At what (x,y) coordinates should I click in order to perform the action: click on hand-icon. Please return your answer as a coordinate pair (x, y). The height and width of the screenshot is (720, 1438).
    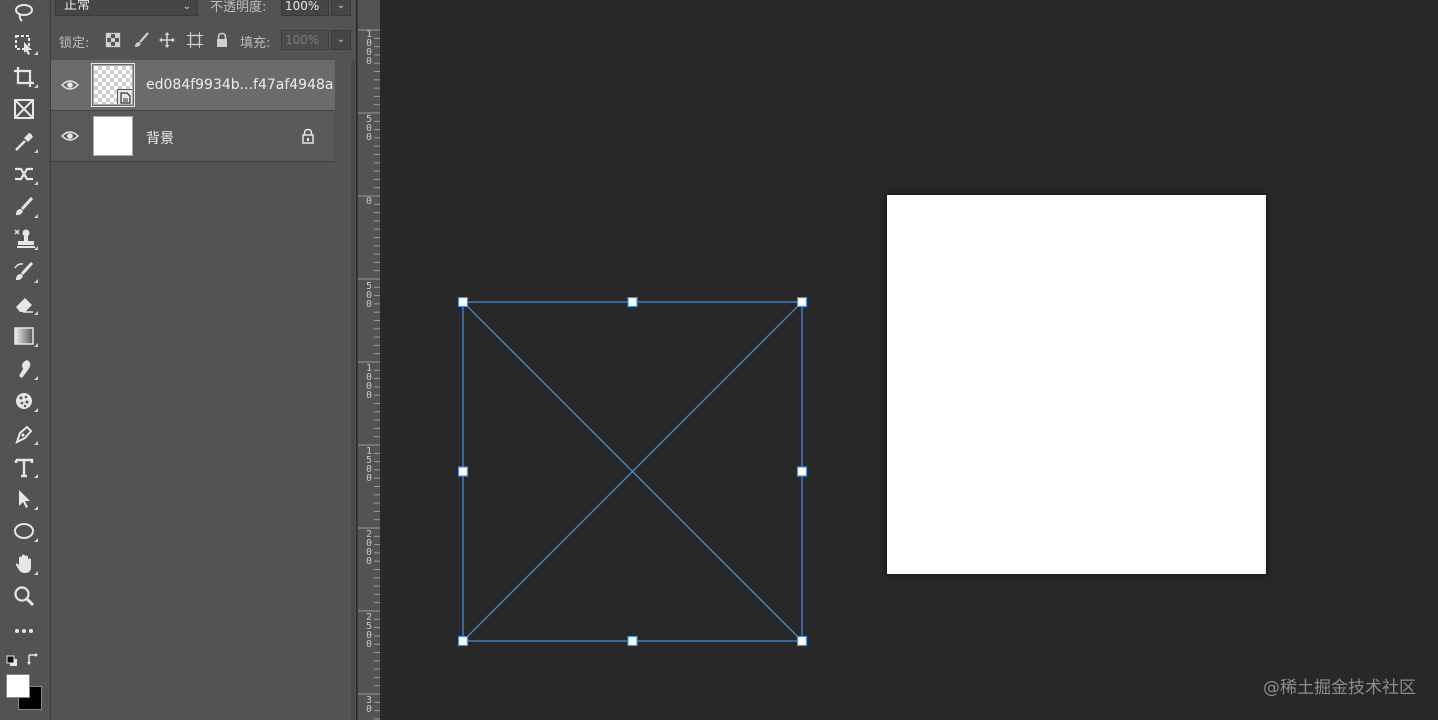
    Looking at the image, I should click on (23, 563).